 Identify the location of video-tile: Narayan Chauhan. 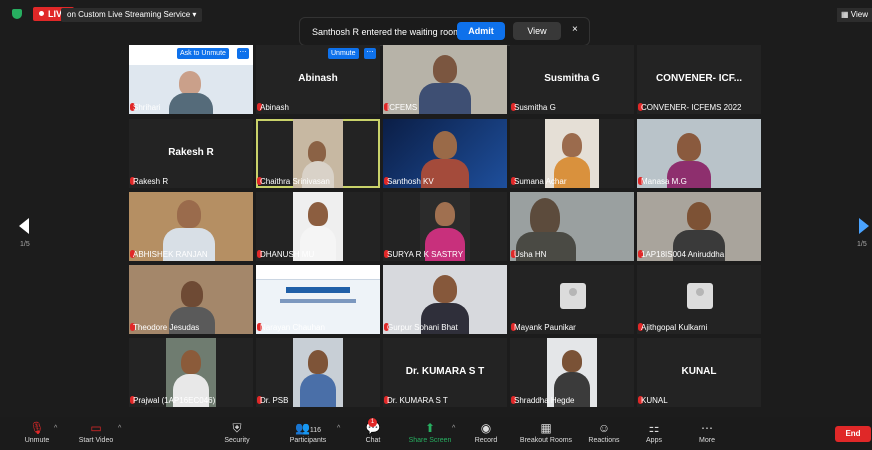
(318, 299).